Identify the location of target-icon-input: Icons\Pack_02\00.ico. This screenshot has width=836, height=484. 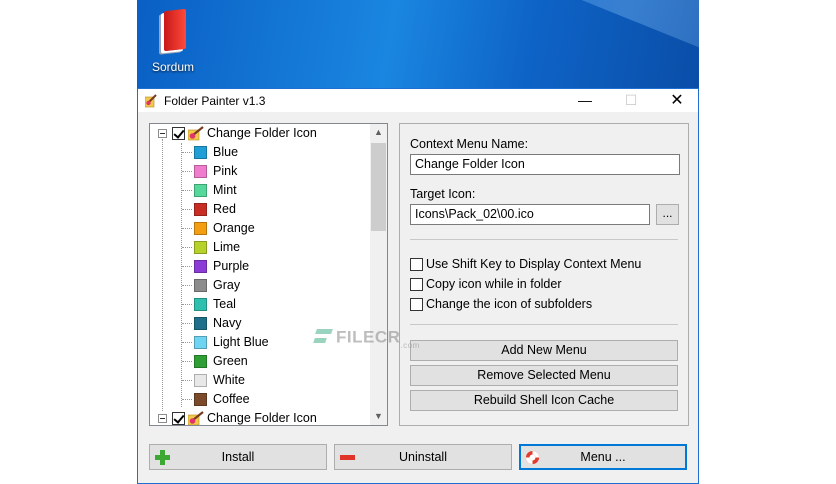
(530, 214).